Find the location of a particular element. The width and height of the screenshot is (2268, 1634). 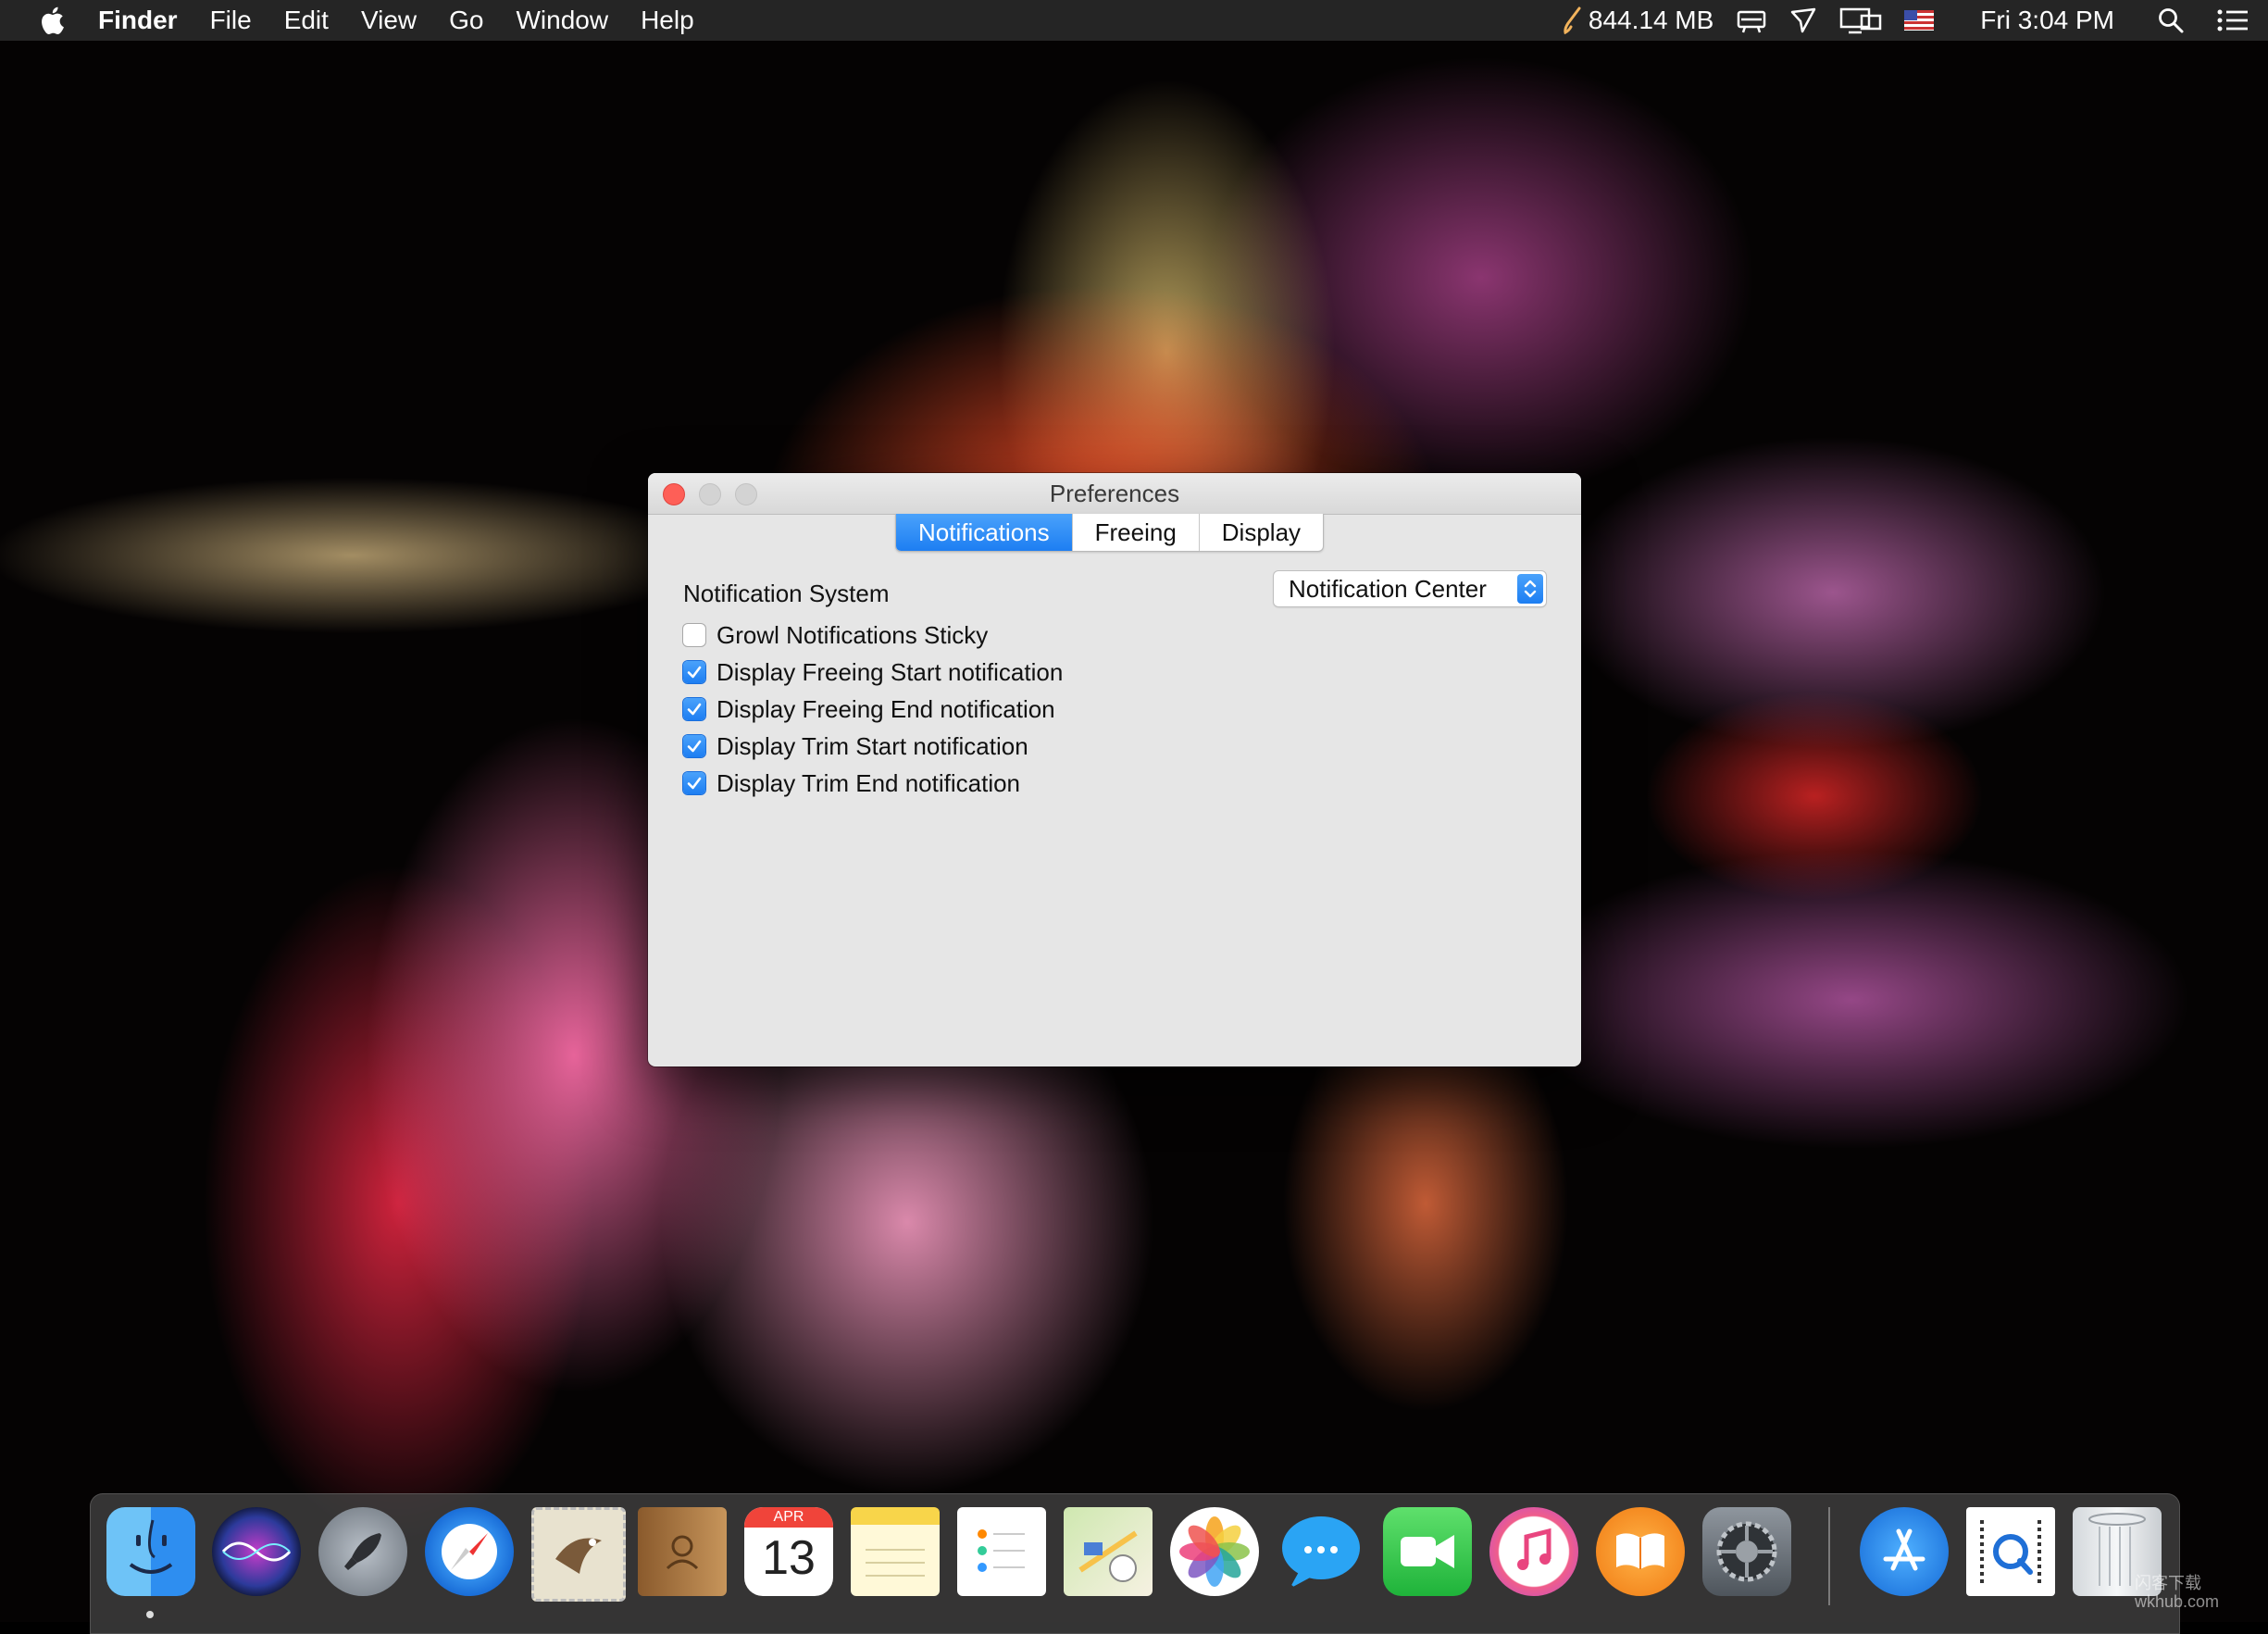

calendar-icon: APR 13 is located at coordinates (788, 1551).